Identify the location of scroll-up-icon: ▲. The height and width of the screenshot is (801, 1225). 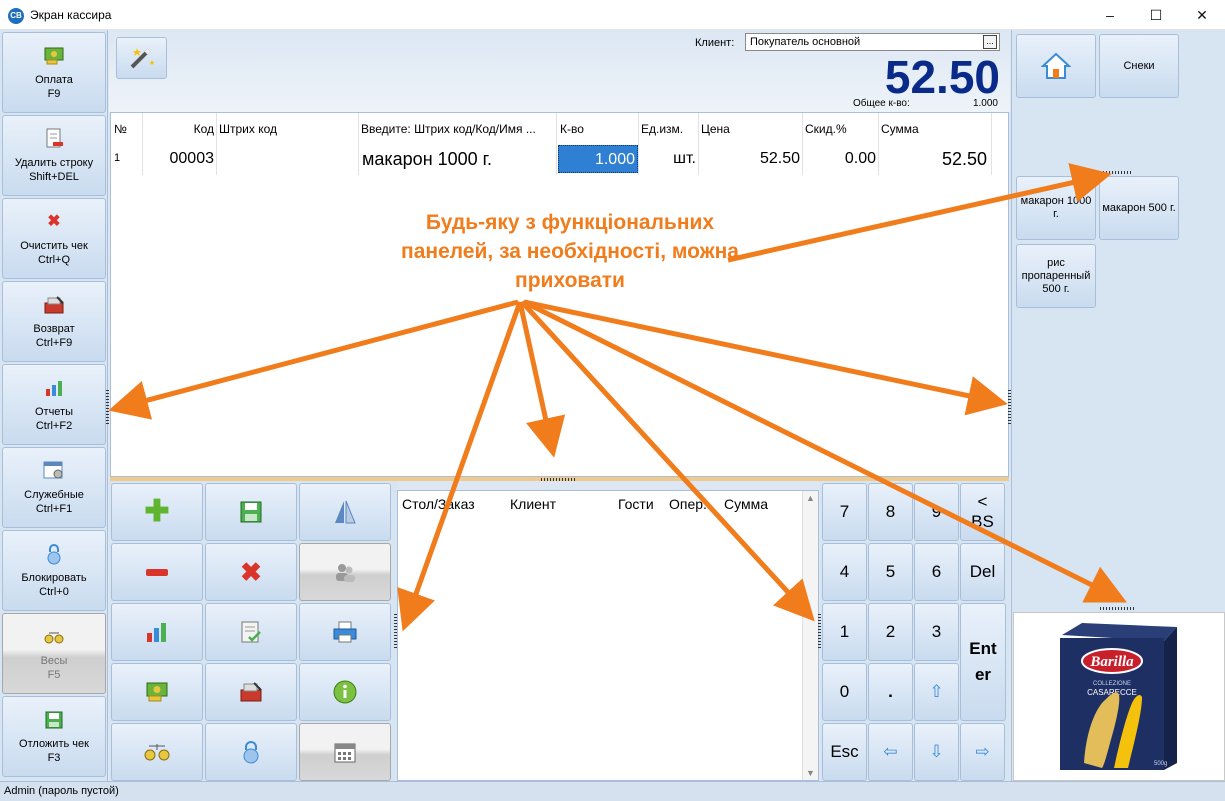
(810, 498).